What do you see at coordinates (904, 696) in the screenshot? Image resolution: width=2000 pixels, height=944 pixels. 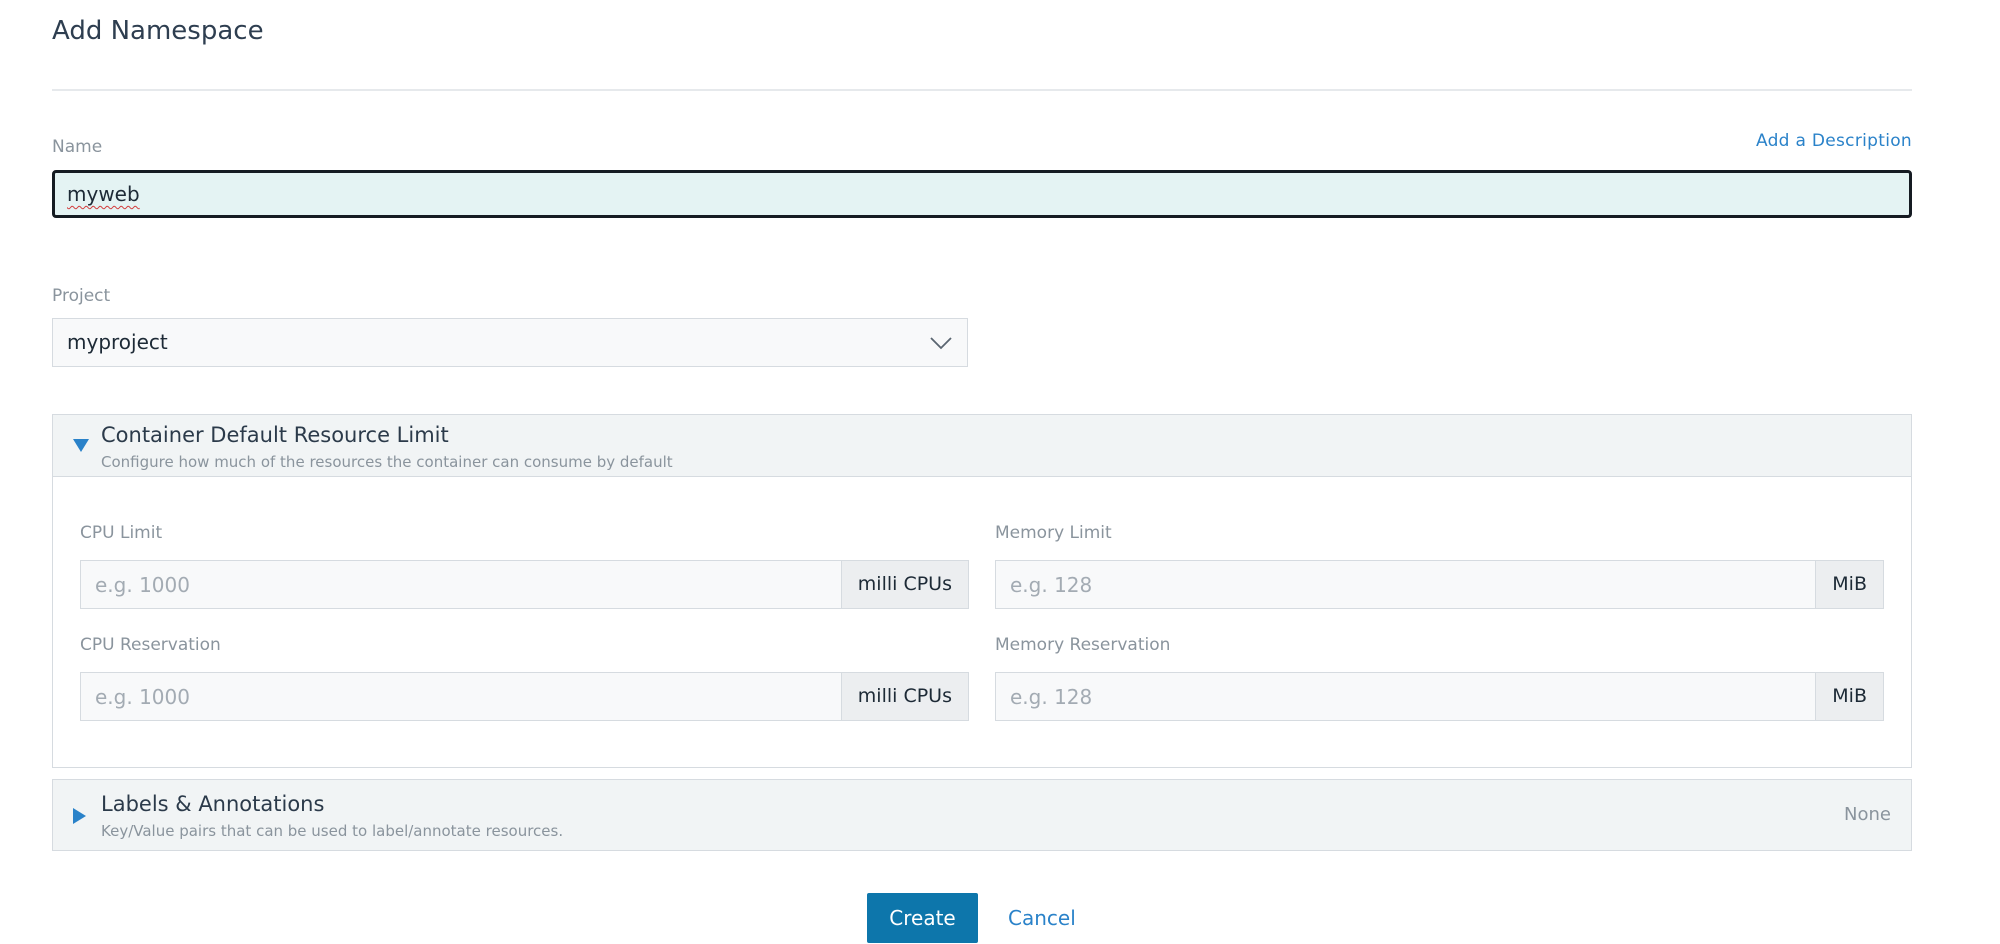 I see `cpu-reservation-unit: milli CPUs` at bounding box center [904, 696].